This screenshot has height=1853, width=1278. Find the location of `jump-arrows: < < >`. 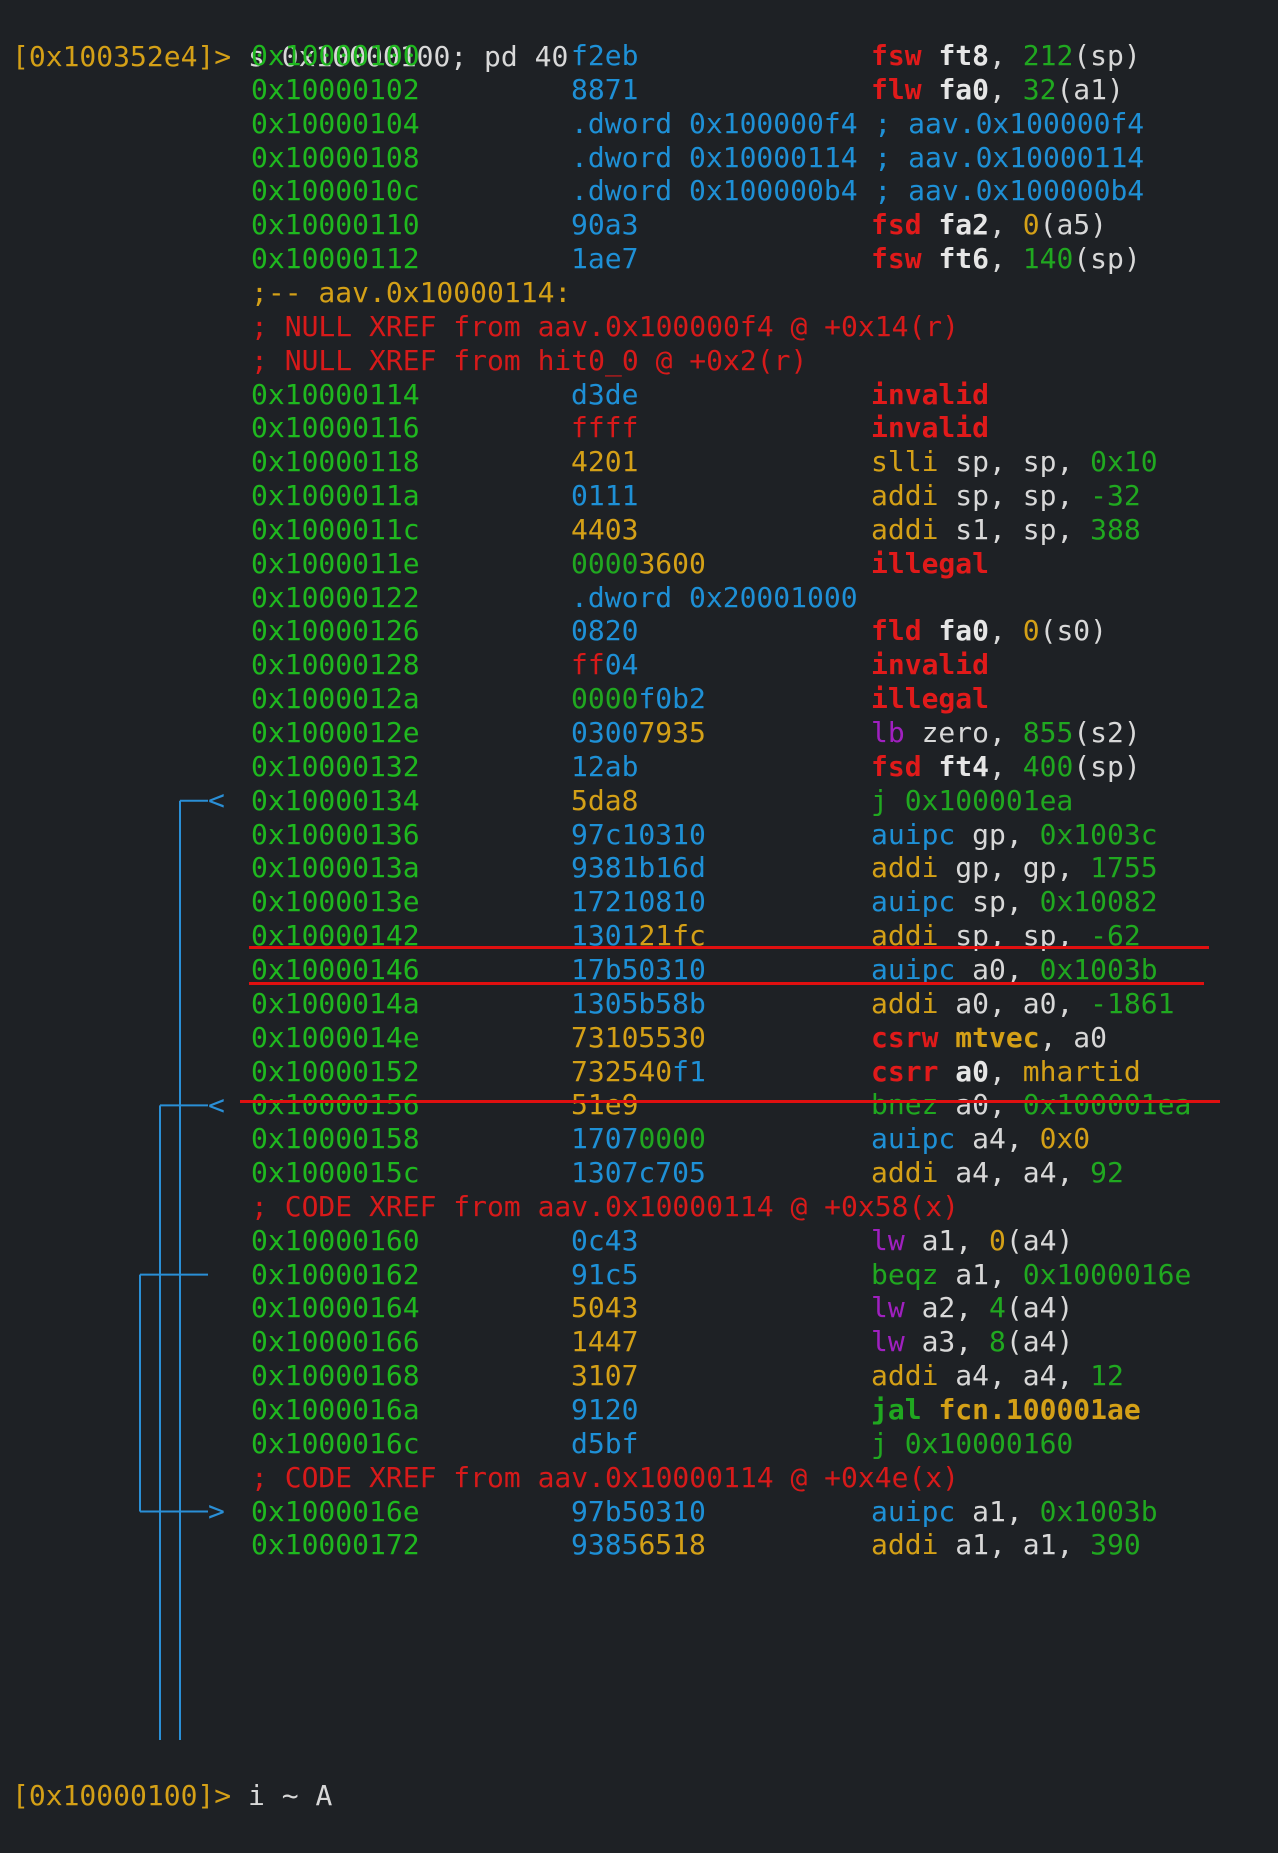

jump-arrows: < < > is located at coordinates (182, 1262).